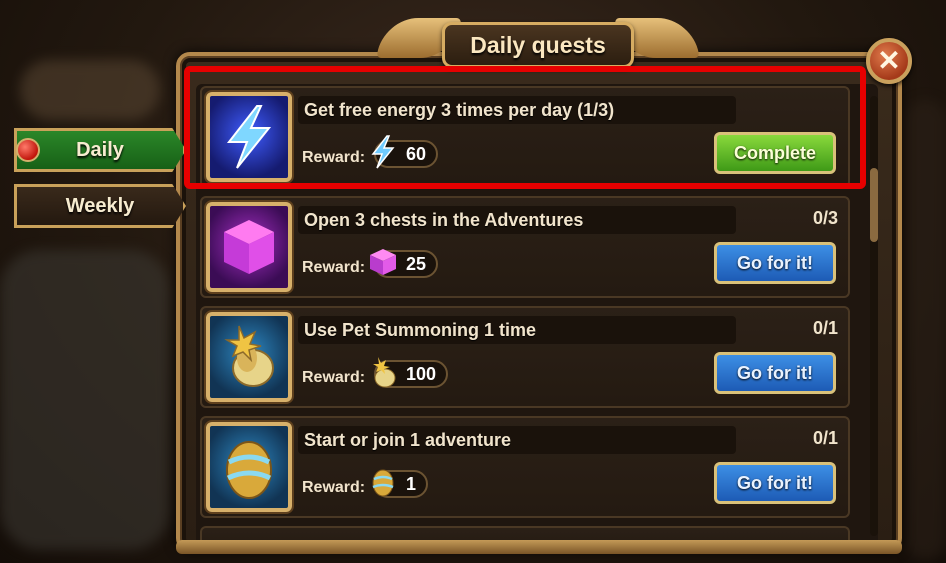 The image size is (946, 563). I want to click on reward-amount-value: 1, so click(411, 483).